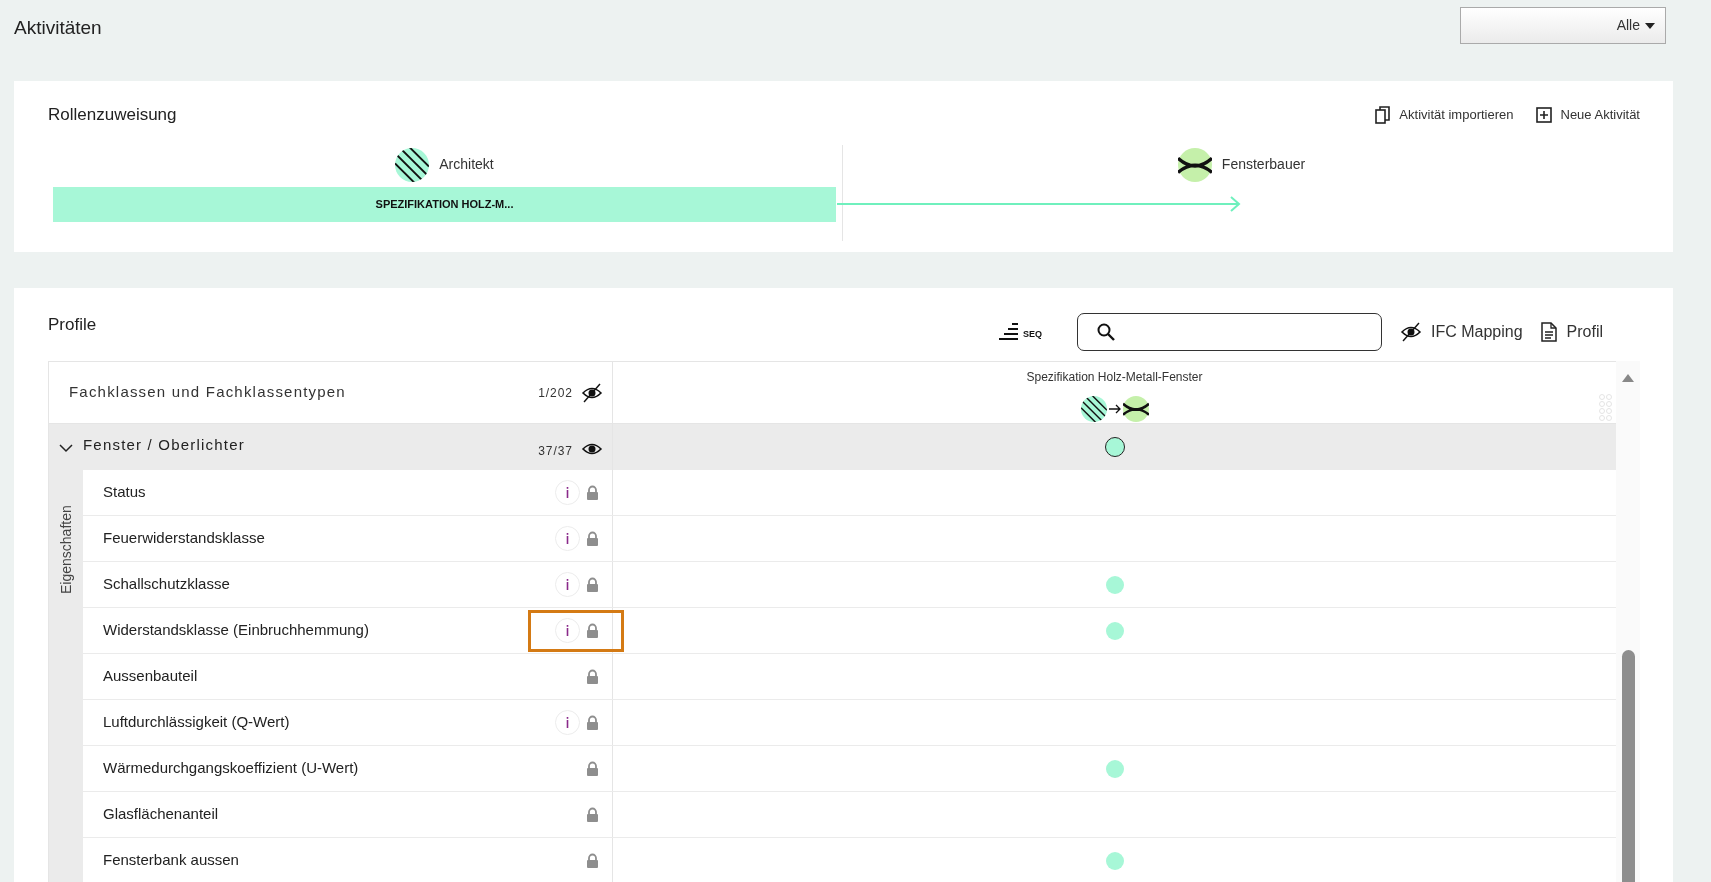 This screenshot has width=1711, height=882. Describe the element at coordinates (161, 814) in the screenshot. I see `property-label: Glasflächenanteil` at that location.